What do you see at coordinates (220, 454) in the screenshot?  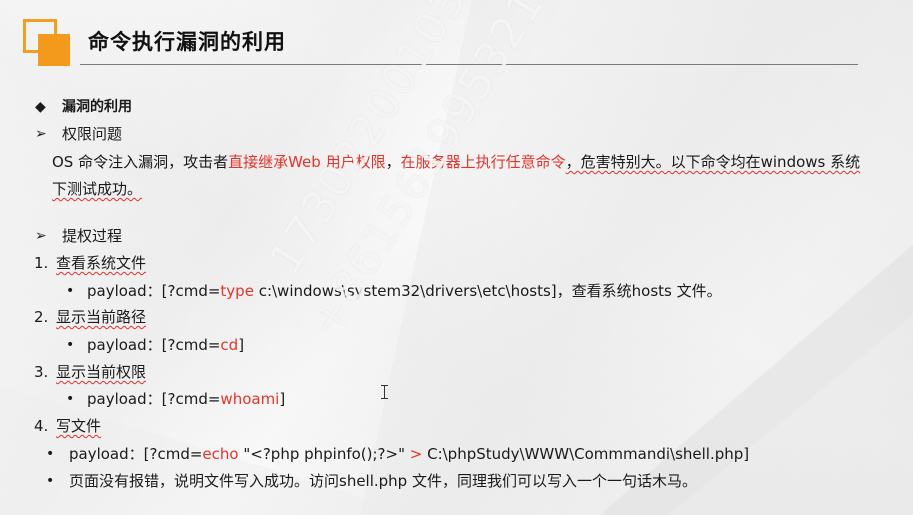 I see `command-text: echo` at bounding box center [220, 454].